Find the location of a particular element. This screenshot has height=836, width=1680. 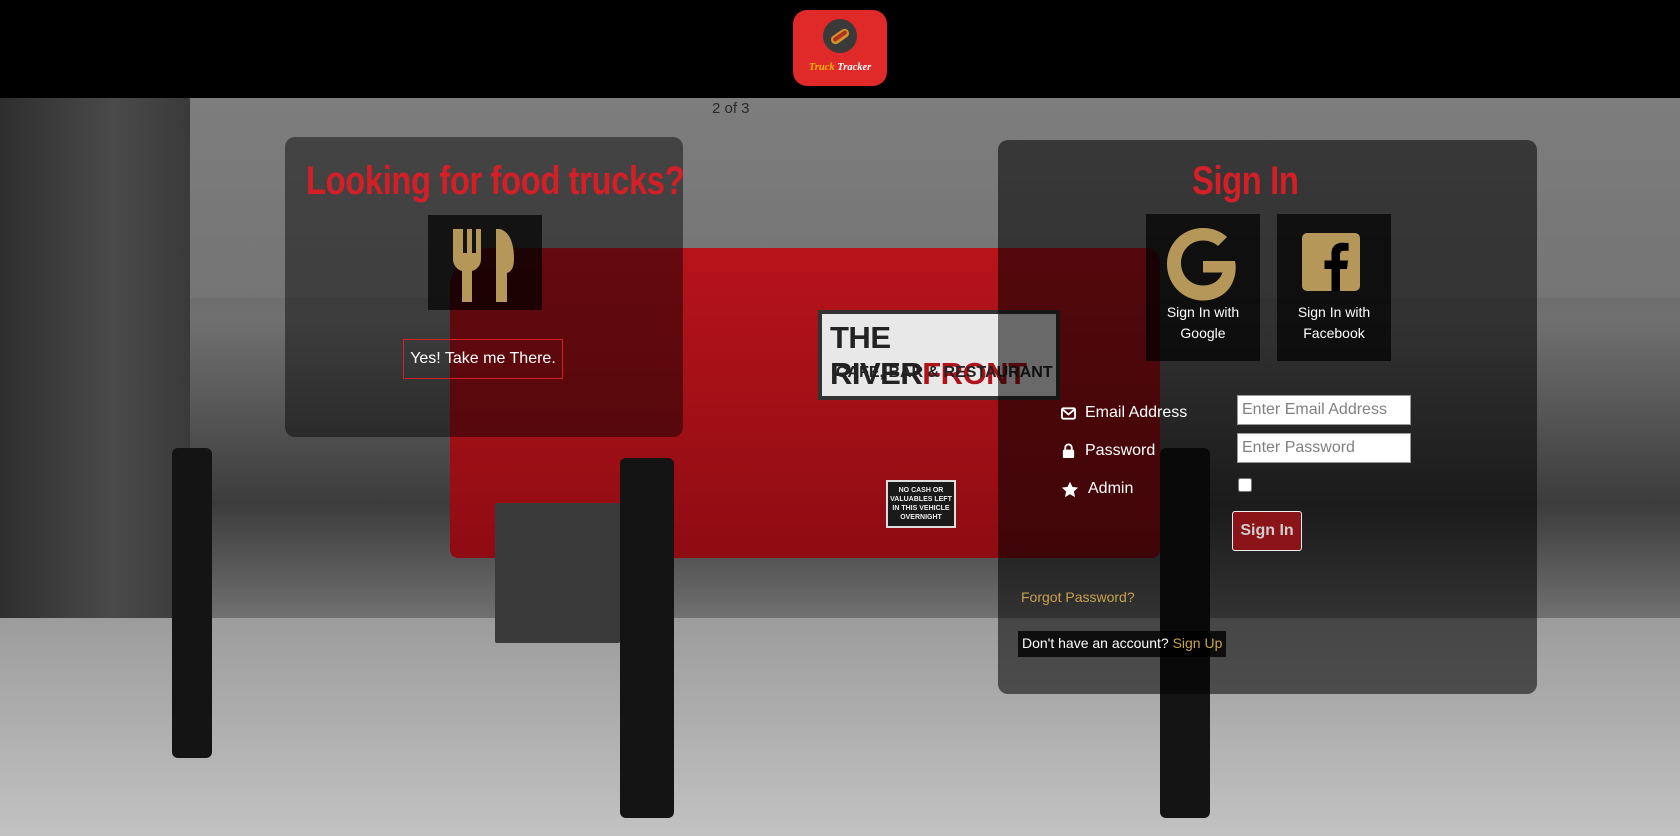

planter is located at coordinates (557, 573).